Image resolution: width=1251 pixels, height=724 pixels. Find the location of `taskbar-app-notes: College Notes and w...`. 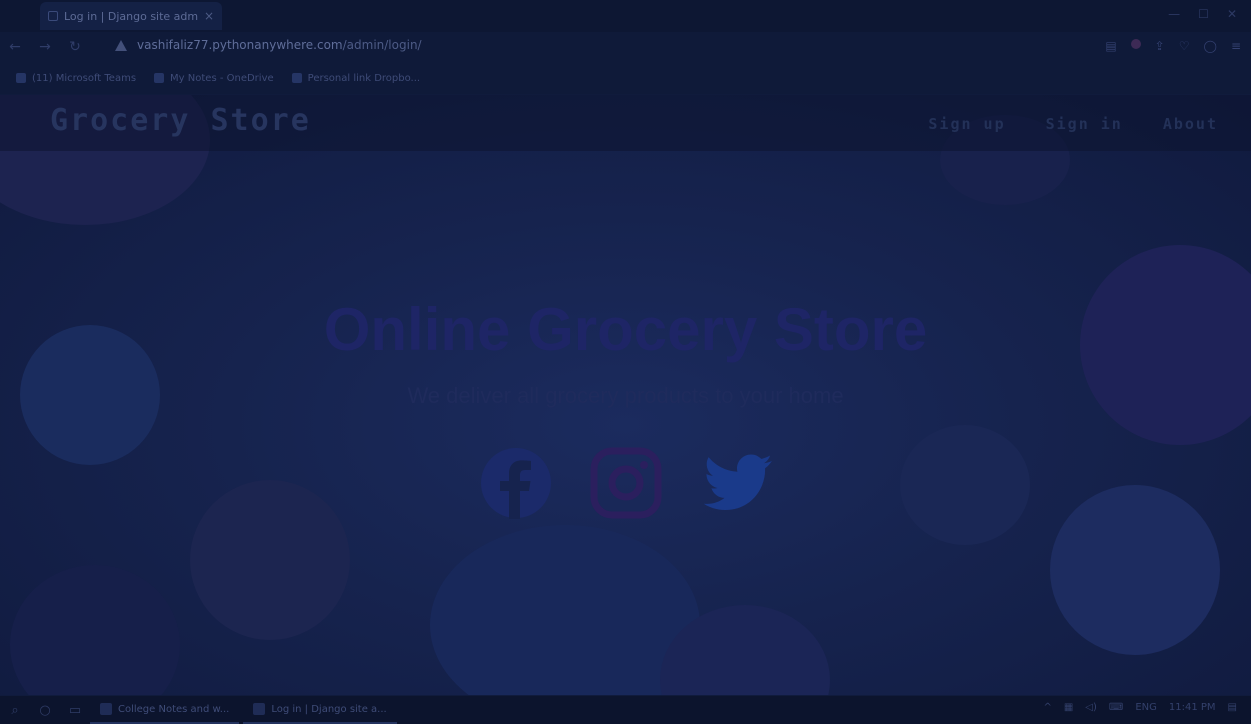

taskbar-app-notes: College Notes and w... is located at coordinates (165, 710).